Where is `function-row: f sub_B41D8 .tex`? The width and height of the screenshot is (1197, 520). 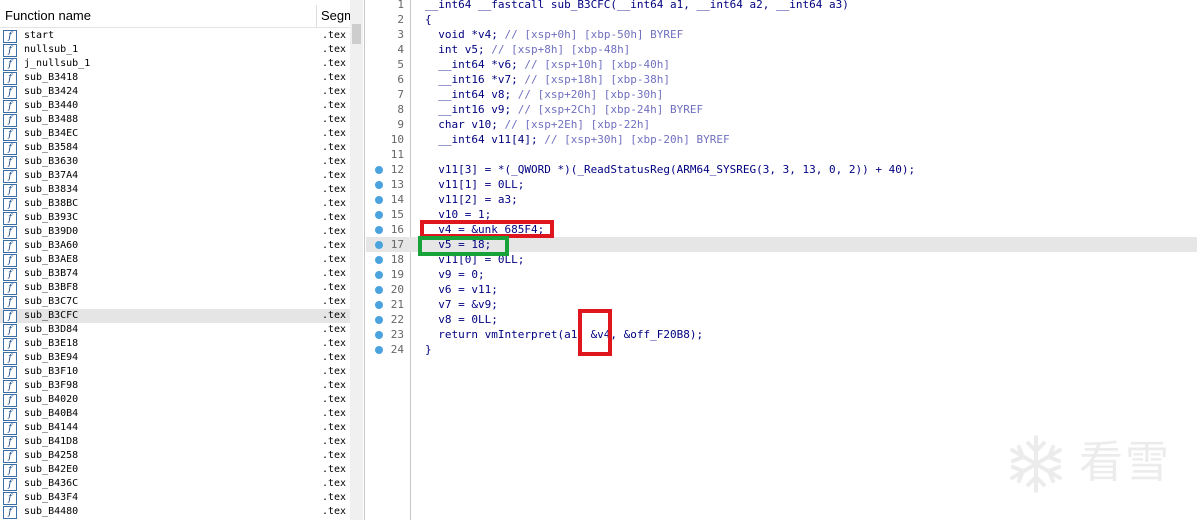 function-row: f sub_B41D8 .tex is located at coordinates (175, 442).